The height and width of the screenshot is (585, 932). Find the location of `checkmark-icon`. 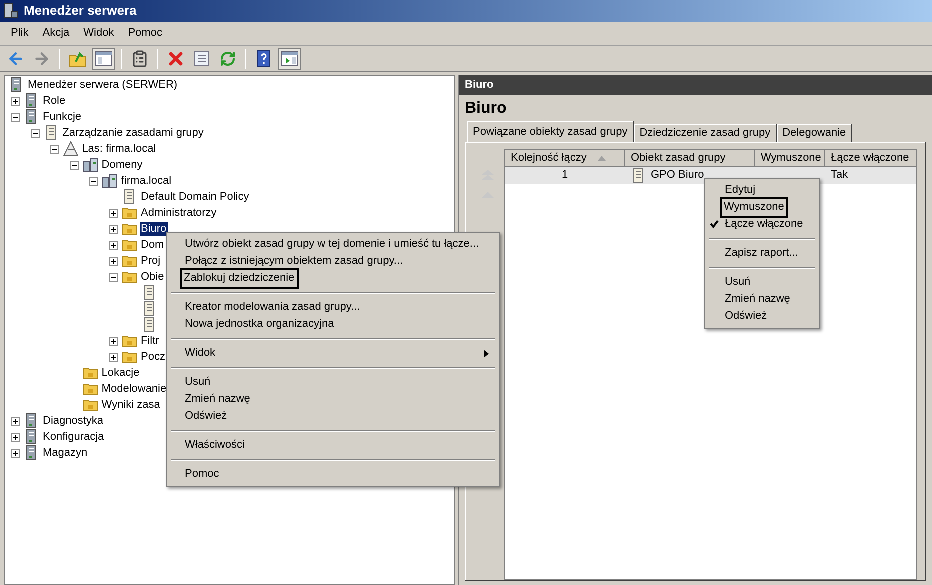

checkmark-icon is located at coordinates (714, 224).